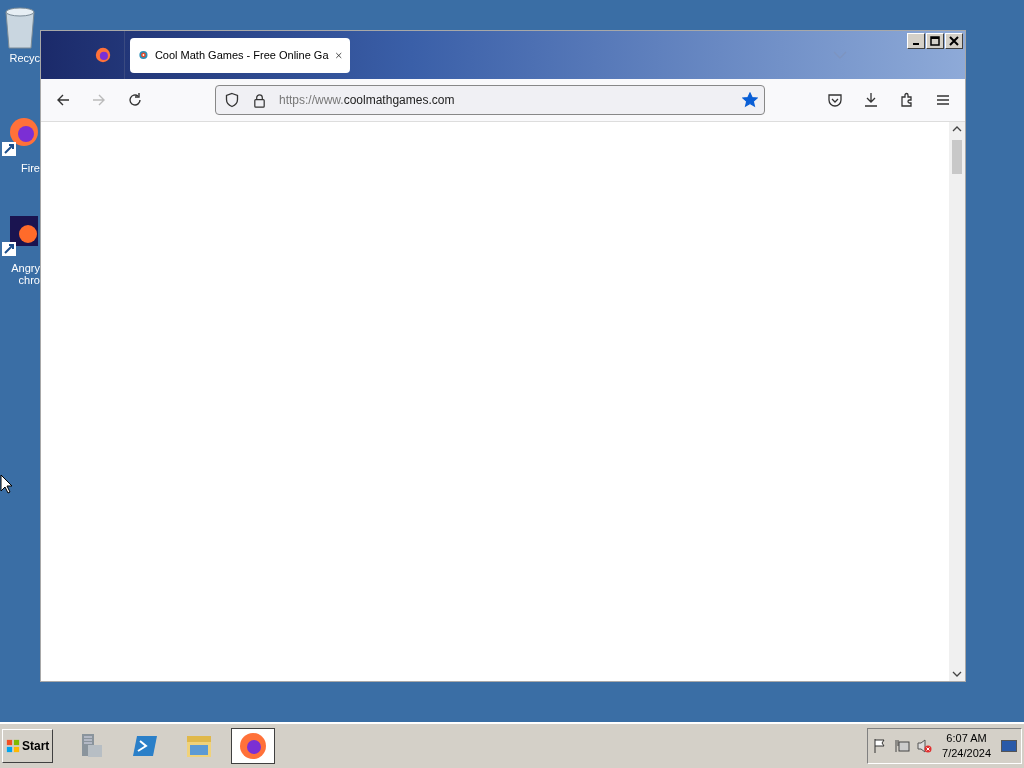 The width and height of the screenshot is (1024, 768). I want to click on address-bar: https://www.coolmathgames.com, so click(490, 100).